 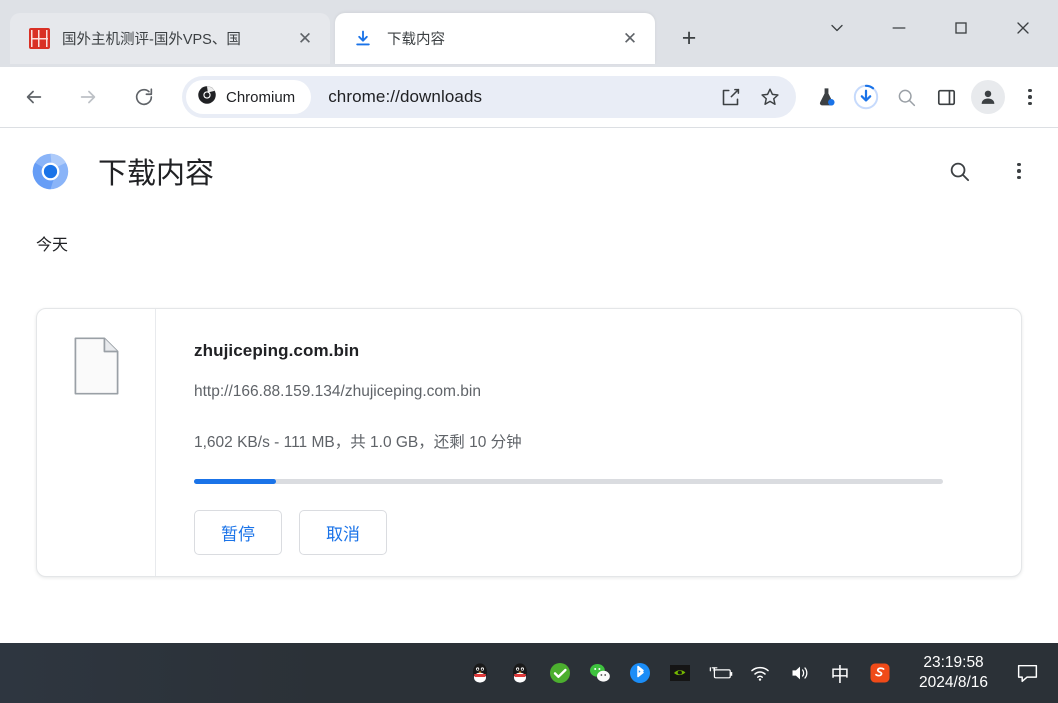 I want to click on omnibox-actions, so click(x=750, y=97).